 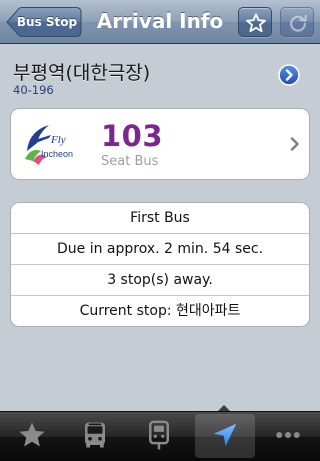 I want to click on tab-bus, so click(x=95, y=436).